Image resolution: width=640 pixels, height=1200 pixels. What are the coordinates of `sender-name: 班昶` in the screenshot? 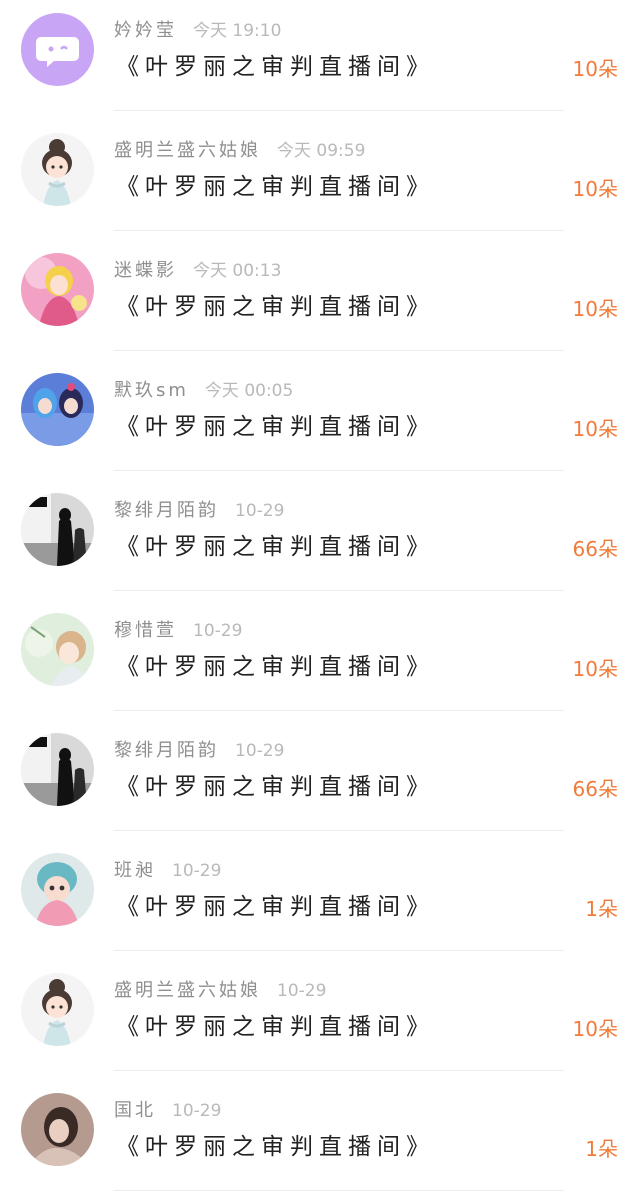 It's located at (135, 870).